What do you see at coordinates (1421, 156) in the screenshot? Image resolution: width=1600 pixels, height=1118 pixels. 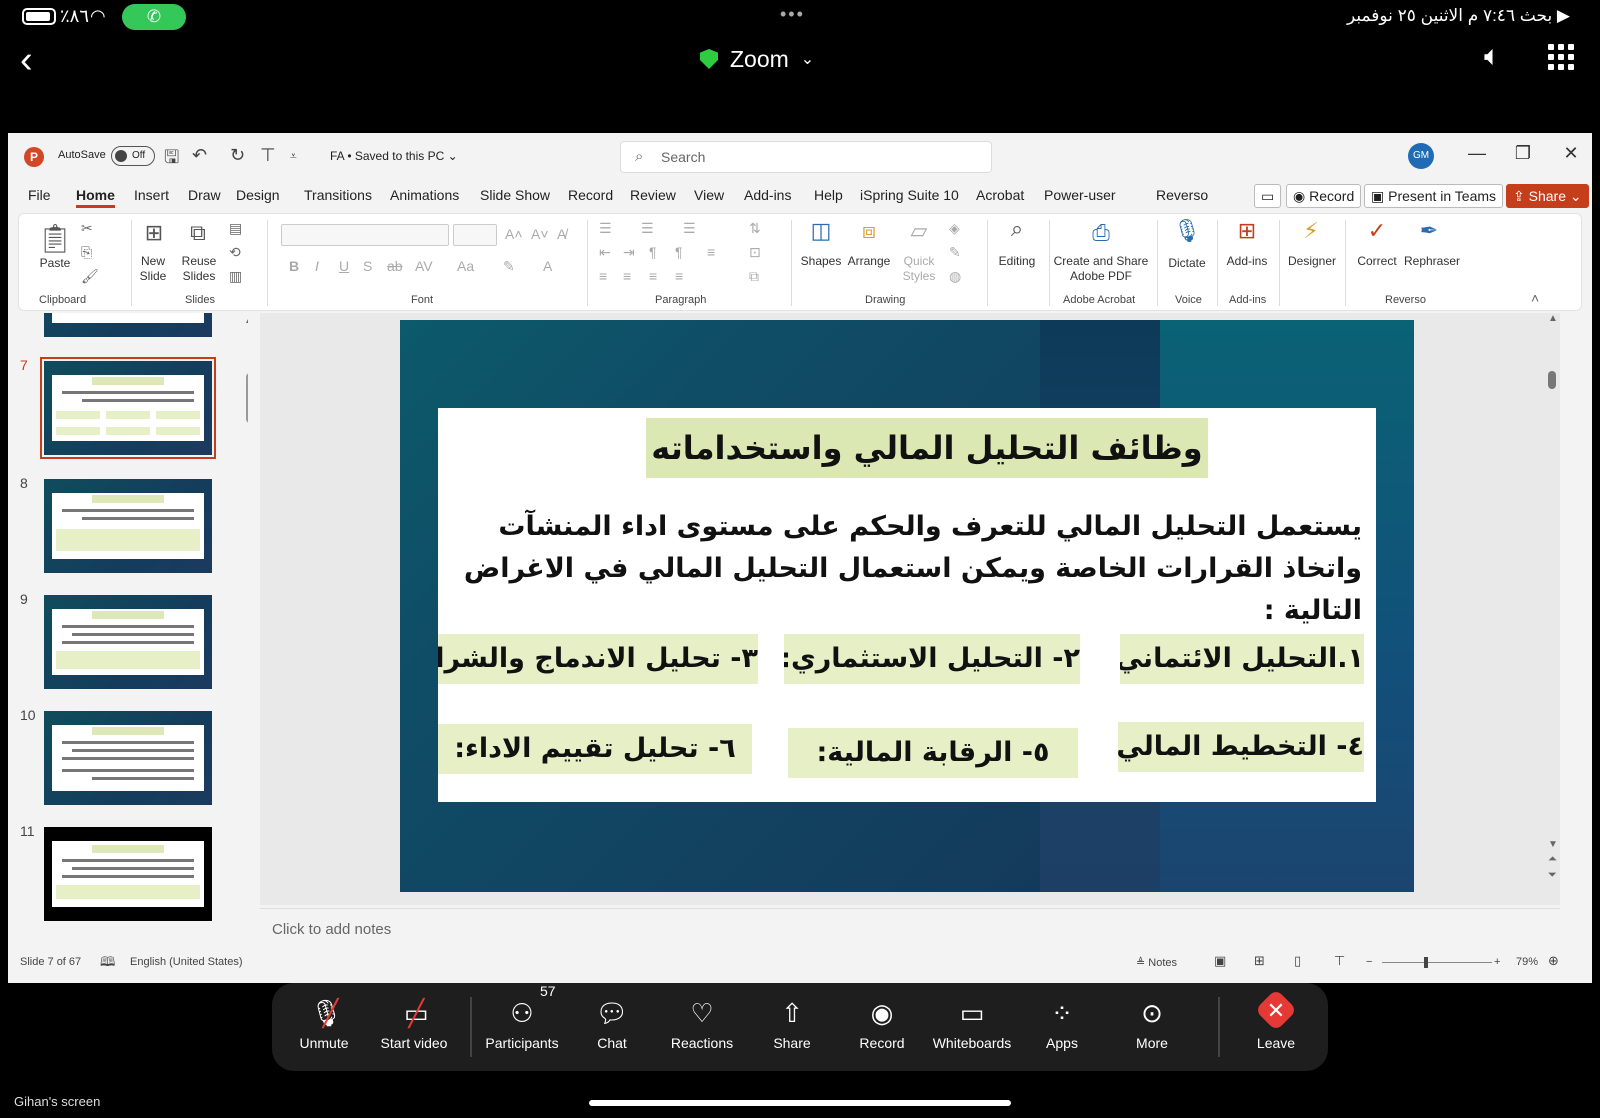 I see `avatar: GM` at bounding box center [1421, 156].